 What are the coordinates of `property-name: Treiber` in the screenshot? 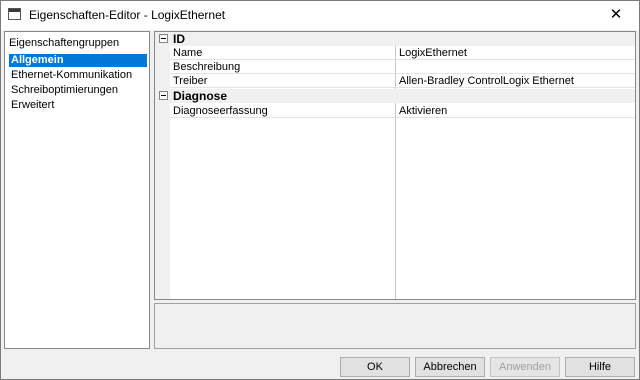 It's located at (190, 81).